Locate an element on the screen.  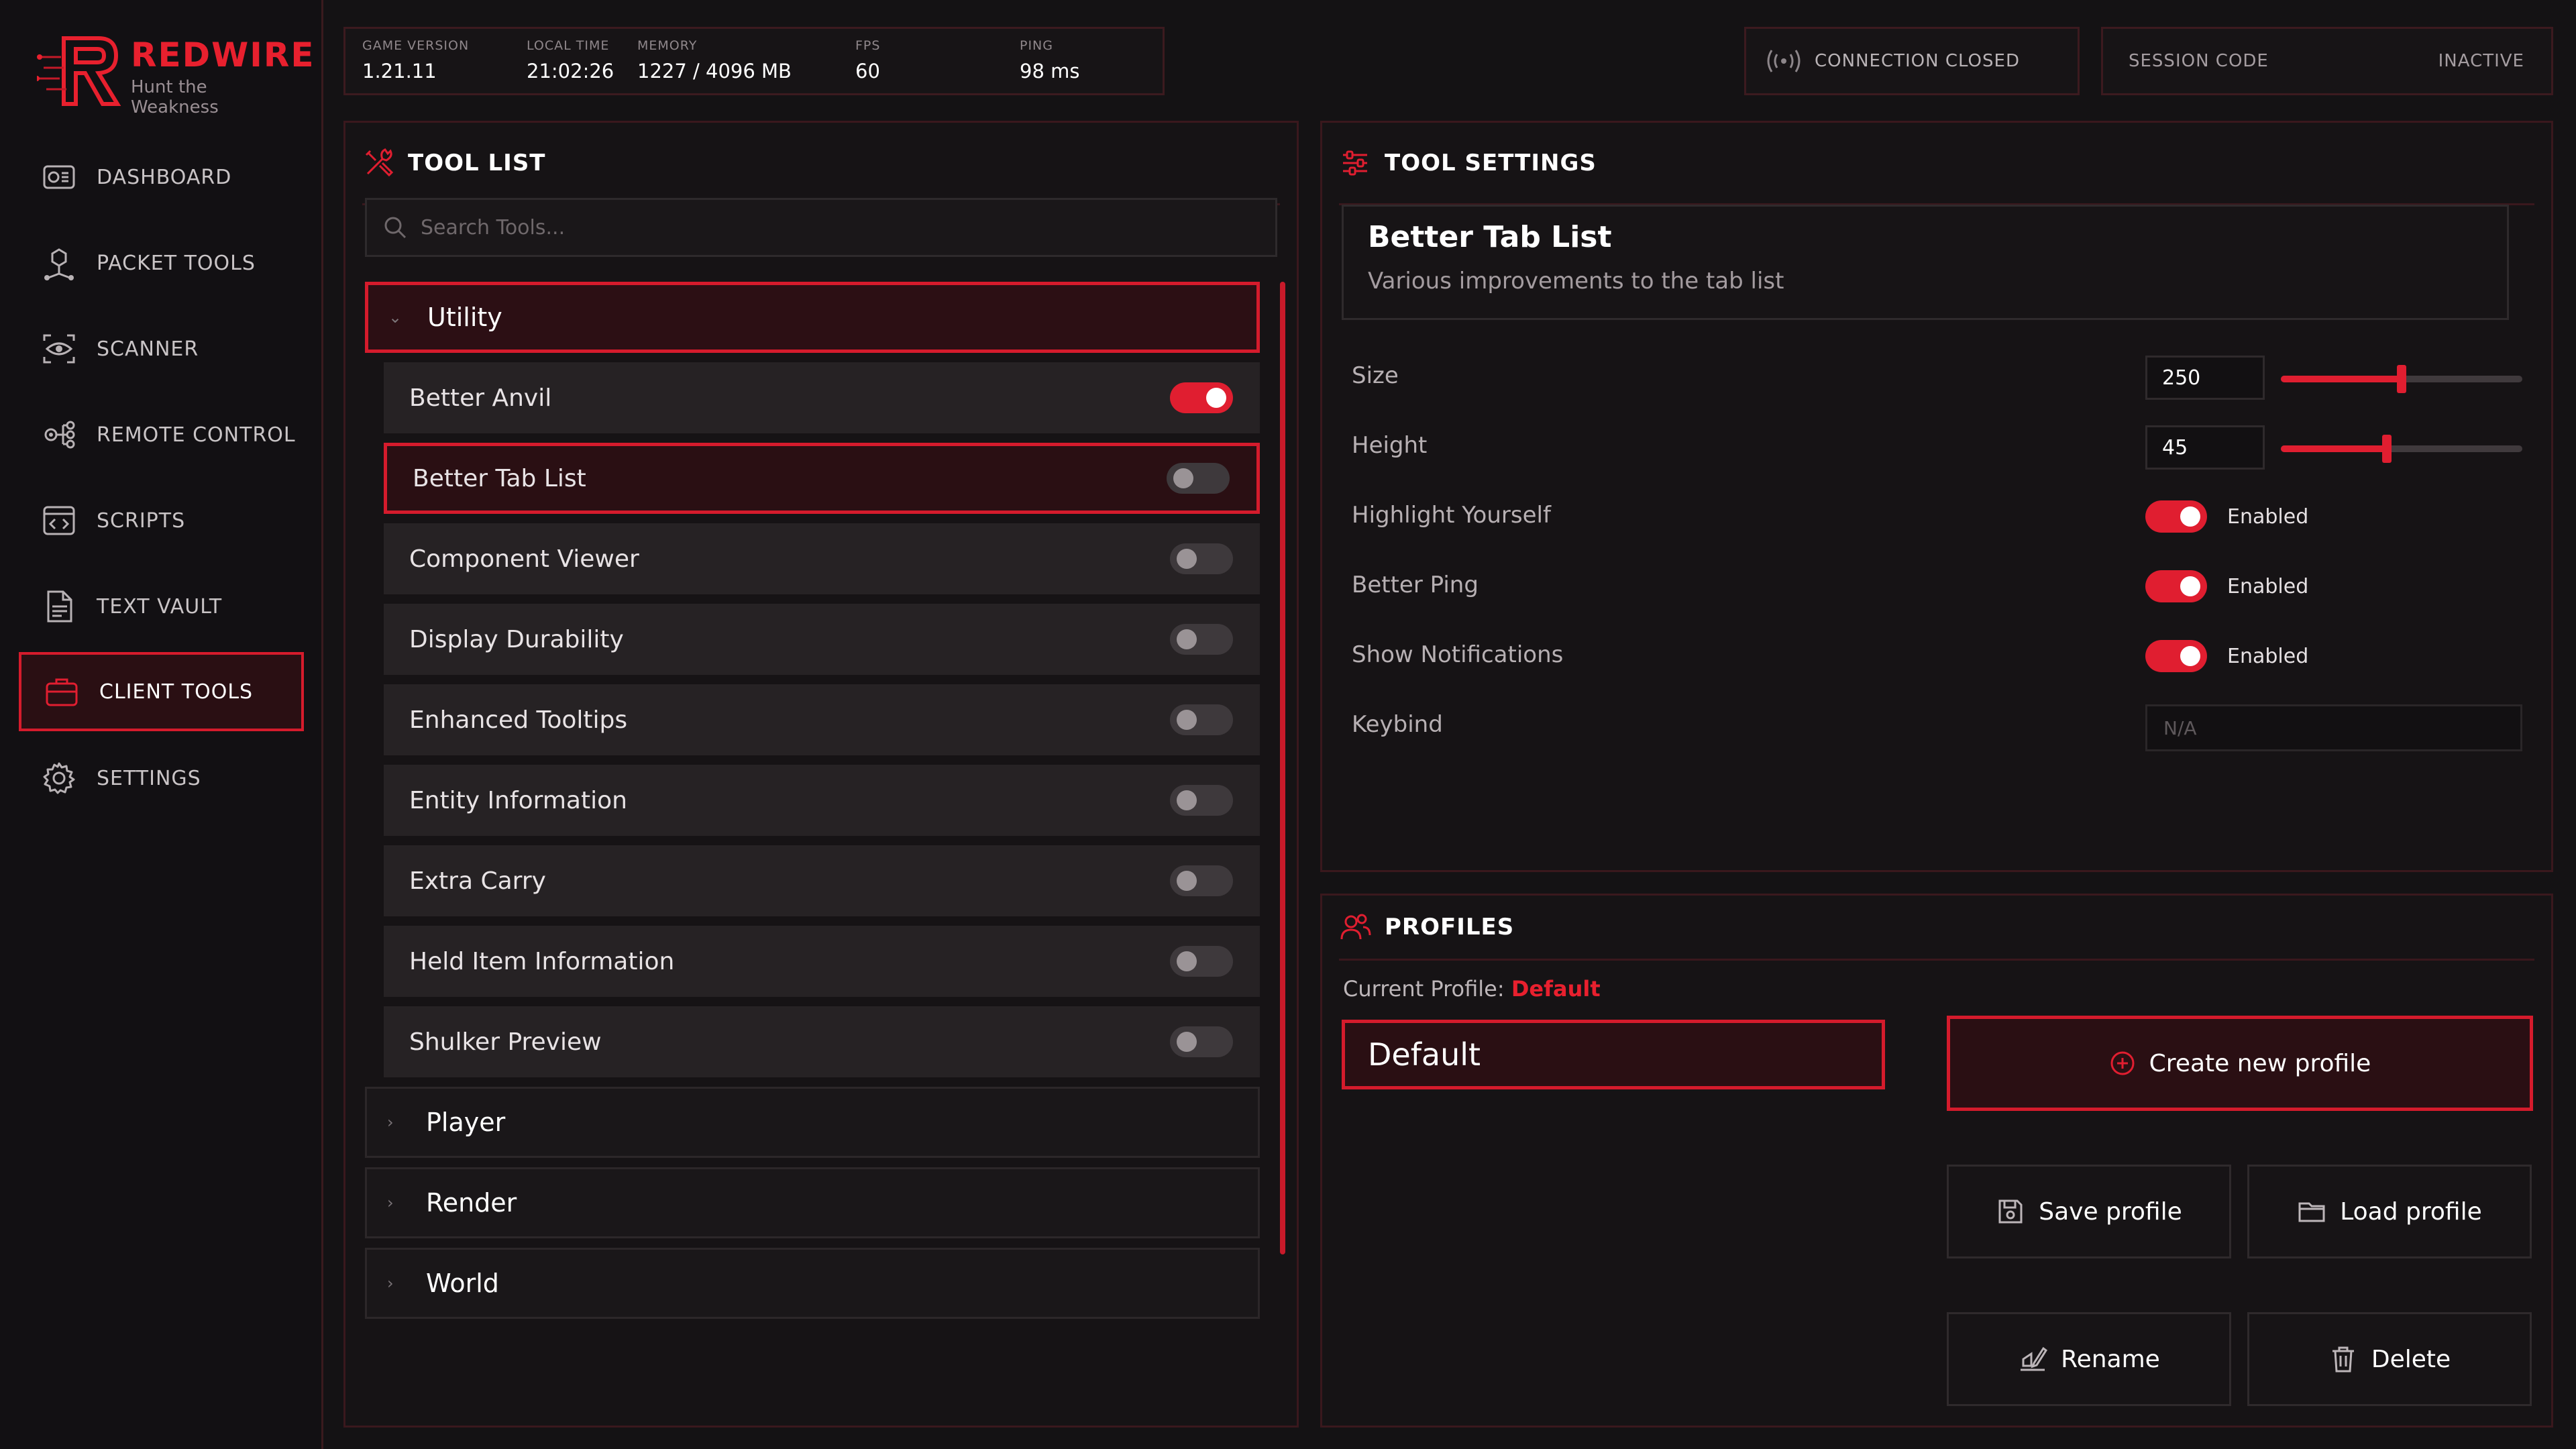
stat-label: PING is located at coordinates (1036, 45).